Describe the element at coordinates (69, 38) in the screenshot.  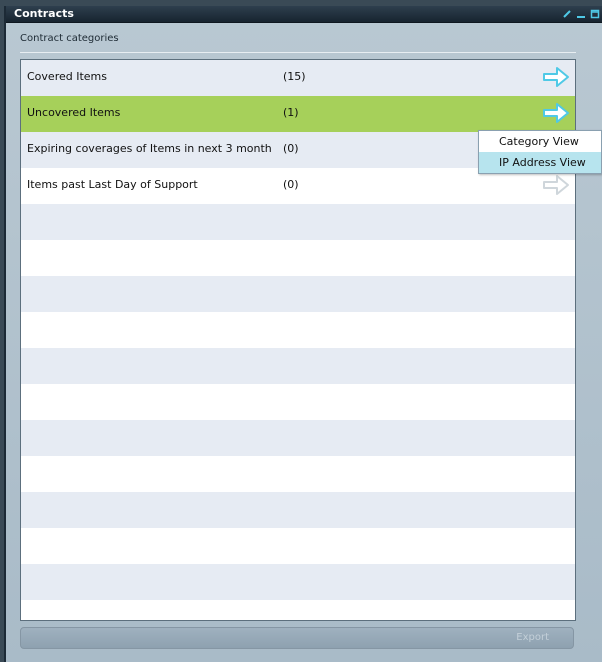
I see `section-subtitle: Contract categories` at that location.